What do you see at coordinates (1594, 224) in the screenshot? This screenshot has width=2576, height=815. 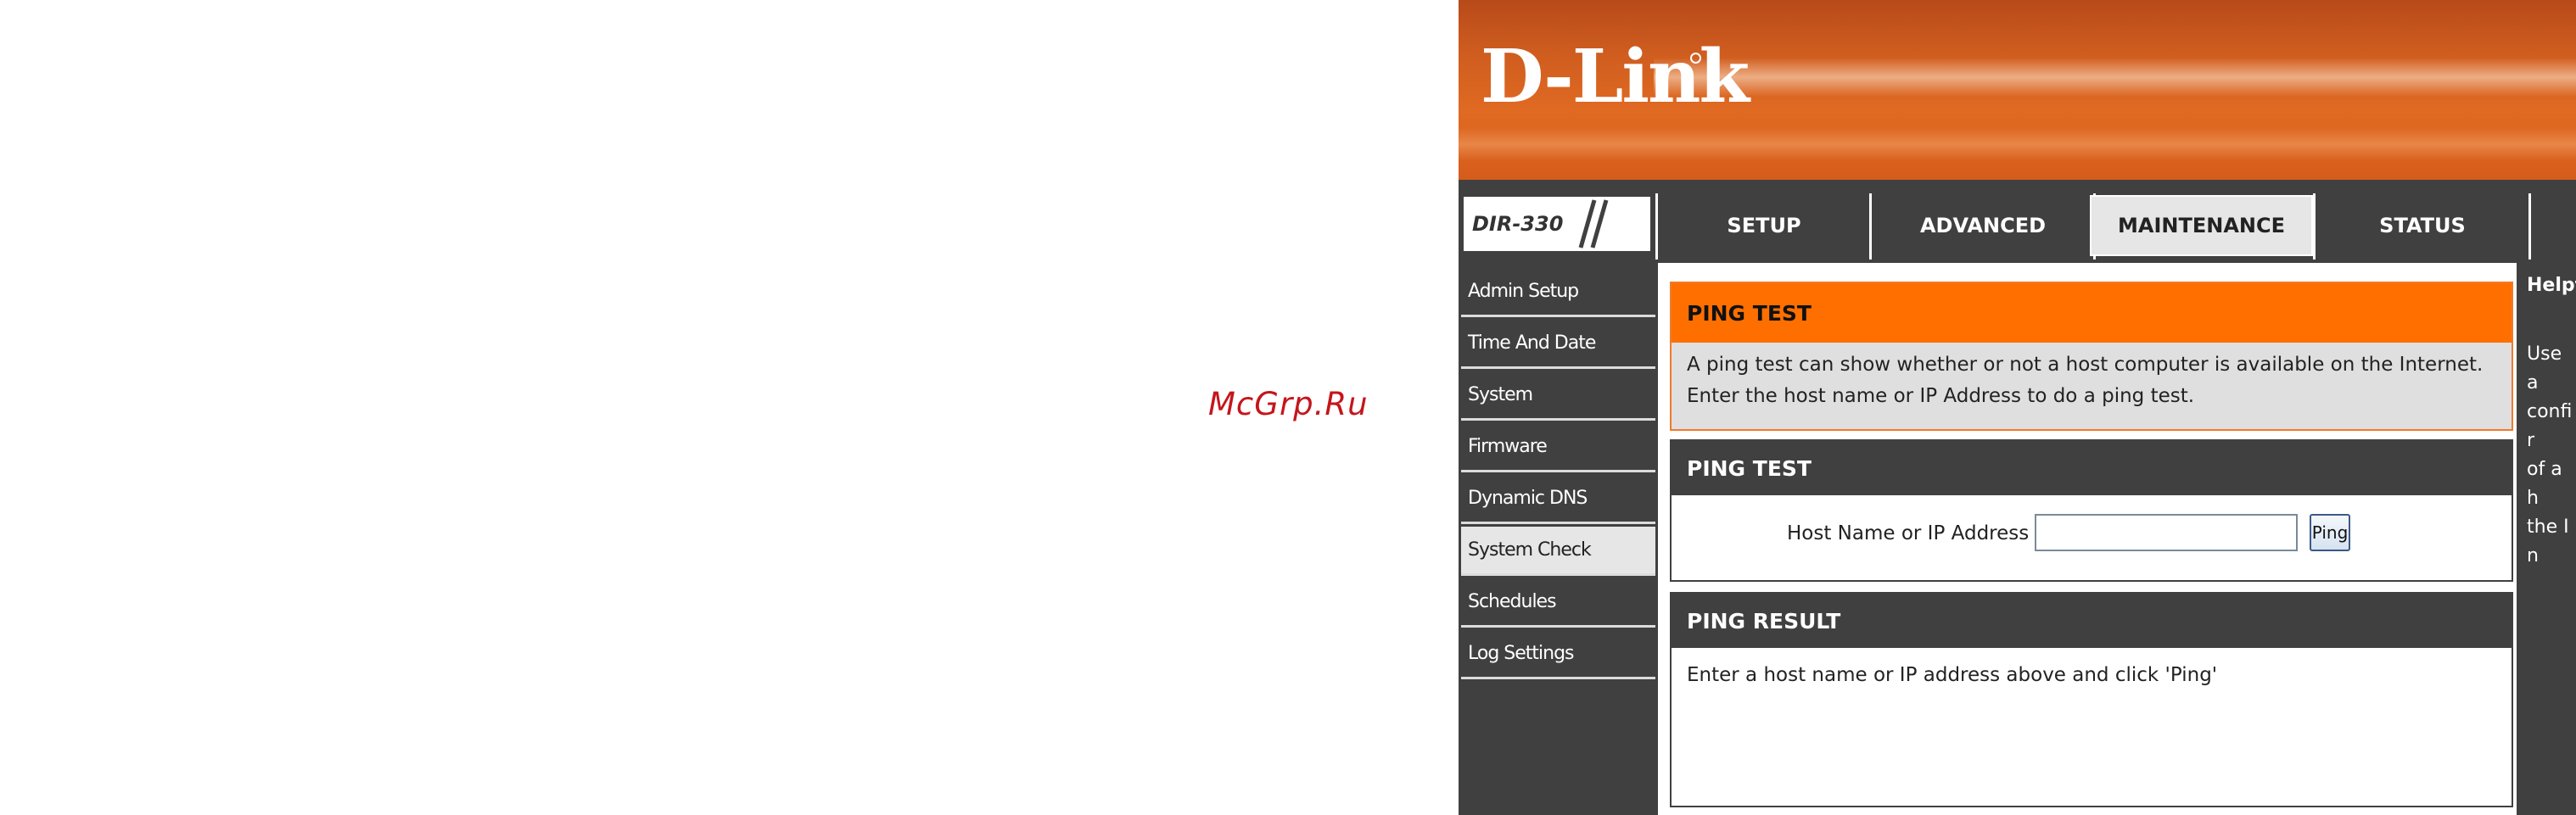 I see `slashes-icon` at bounding box center [1594, 224].